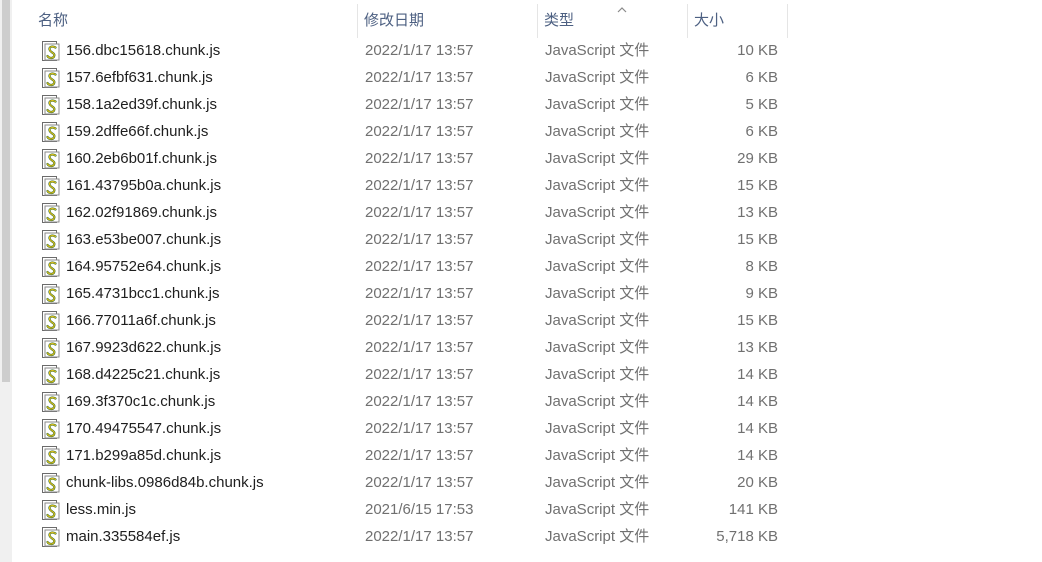 The image size is (1042, 562). What do you see at coordinates (757, 158) in the screenshot?
I see `file-size: 29 KB` at bounding box center [757, 158].